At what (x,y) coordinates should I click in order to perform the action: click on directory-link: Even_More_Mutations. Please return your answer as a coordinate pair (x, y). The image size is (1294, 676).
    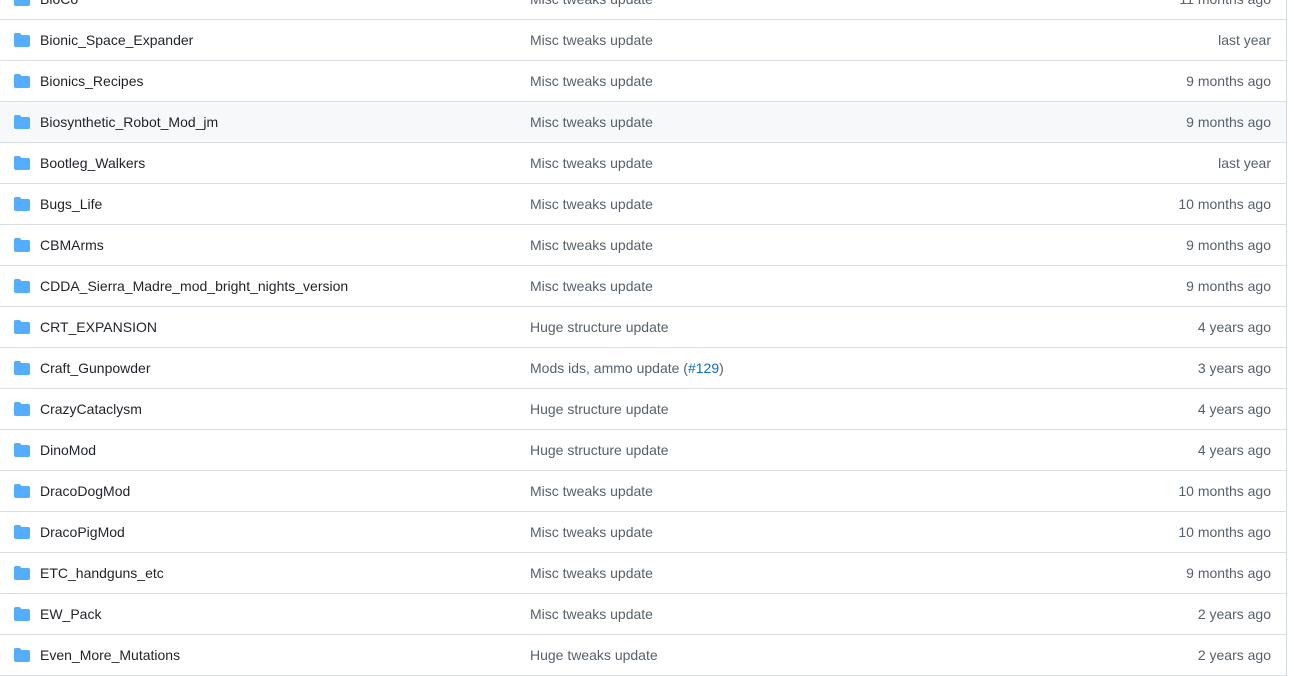
    Looking at the image, I should click on (110, 655).